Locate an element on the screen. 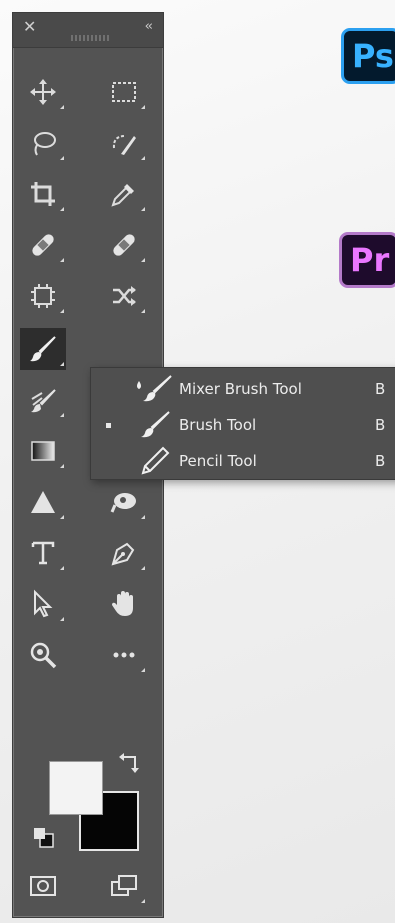  eyedropper-tool is located at coordinates (124, 194).